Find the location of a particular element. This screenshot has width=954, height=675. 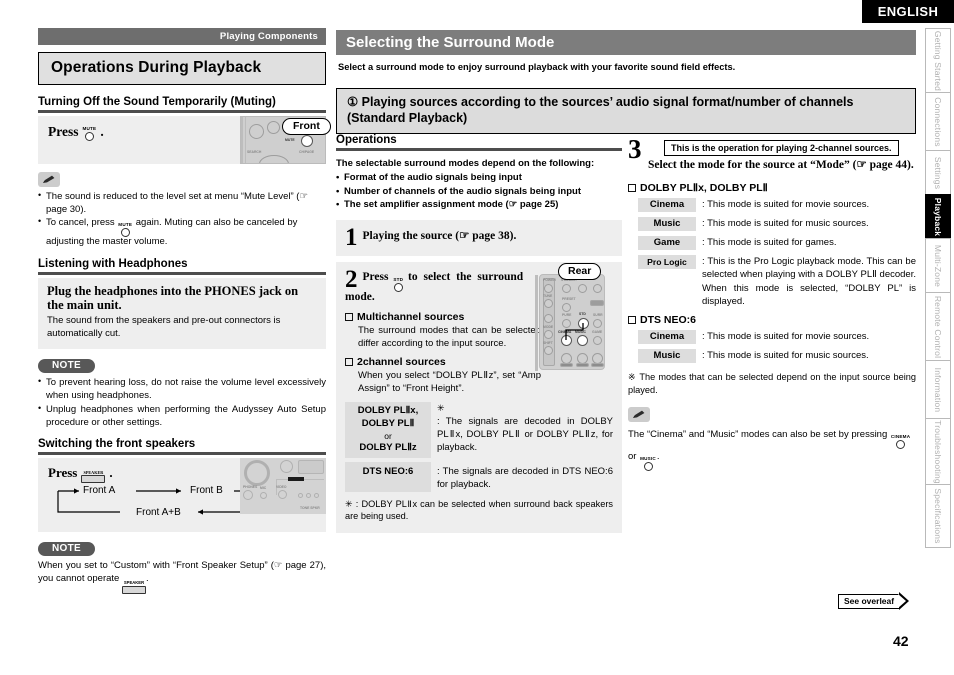

mode-val-game: : This mode is suited for games. is located at coordinates (769, 242).